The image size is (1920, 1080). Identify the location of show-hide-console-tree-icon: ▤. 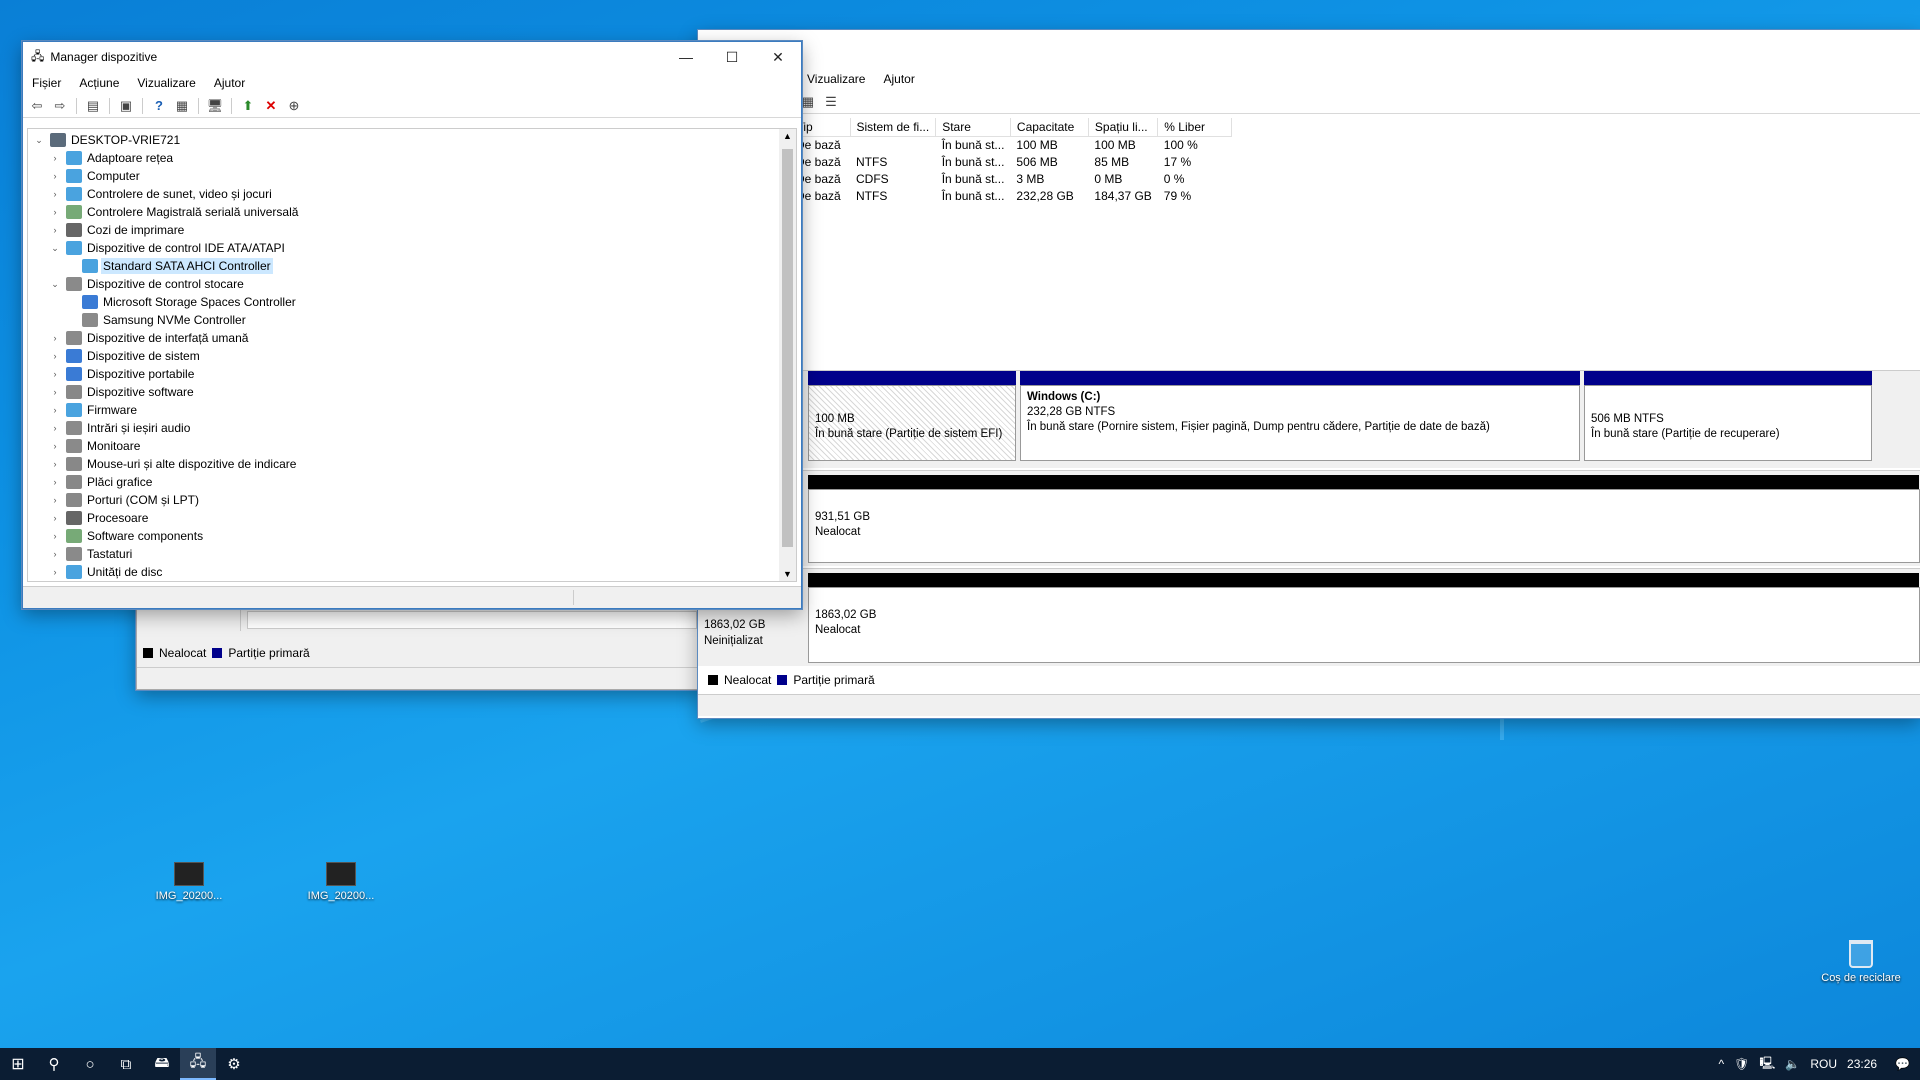
(93, 106).